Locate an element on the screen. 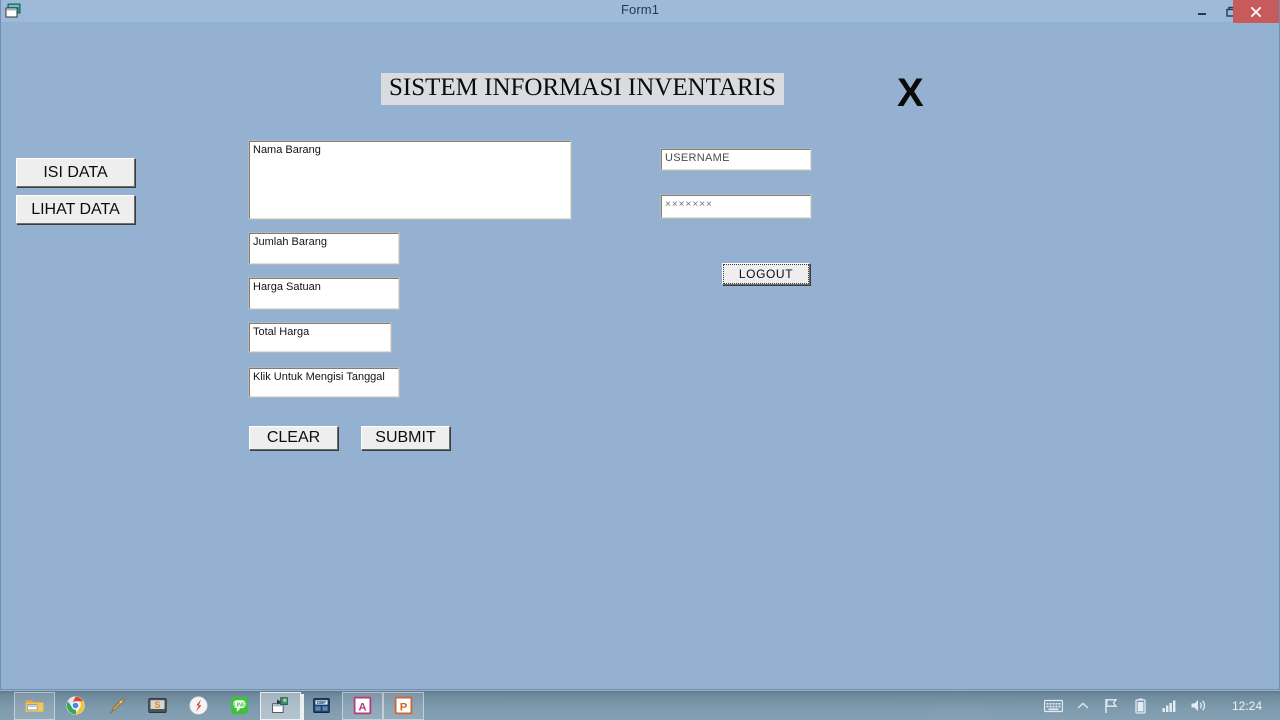  password-input: ××××××× is located at coordinates (736, 206).